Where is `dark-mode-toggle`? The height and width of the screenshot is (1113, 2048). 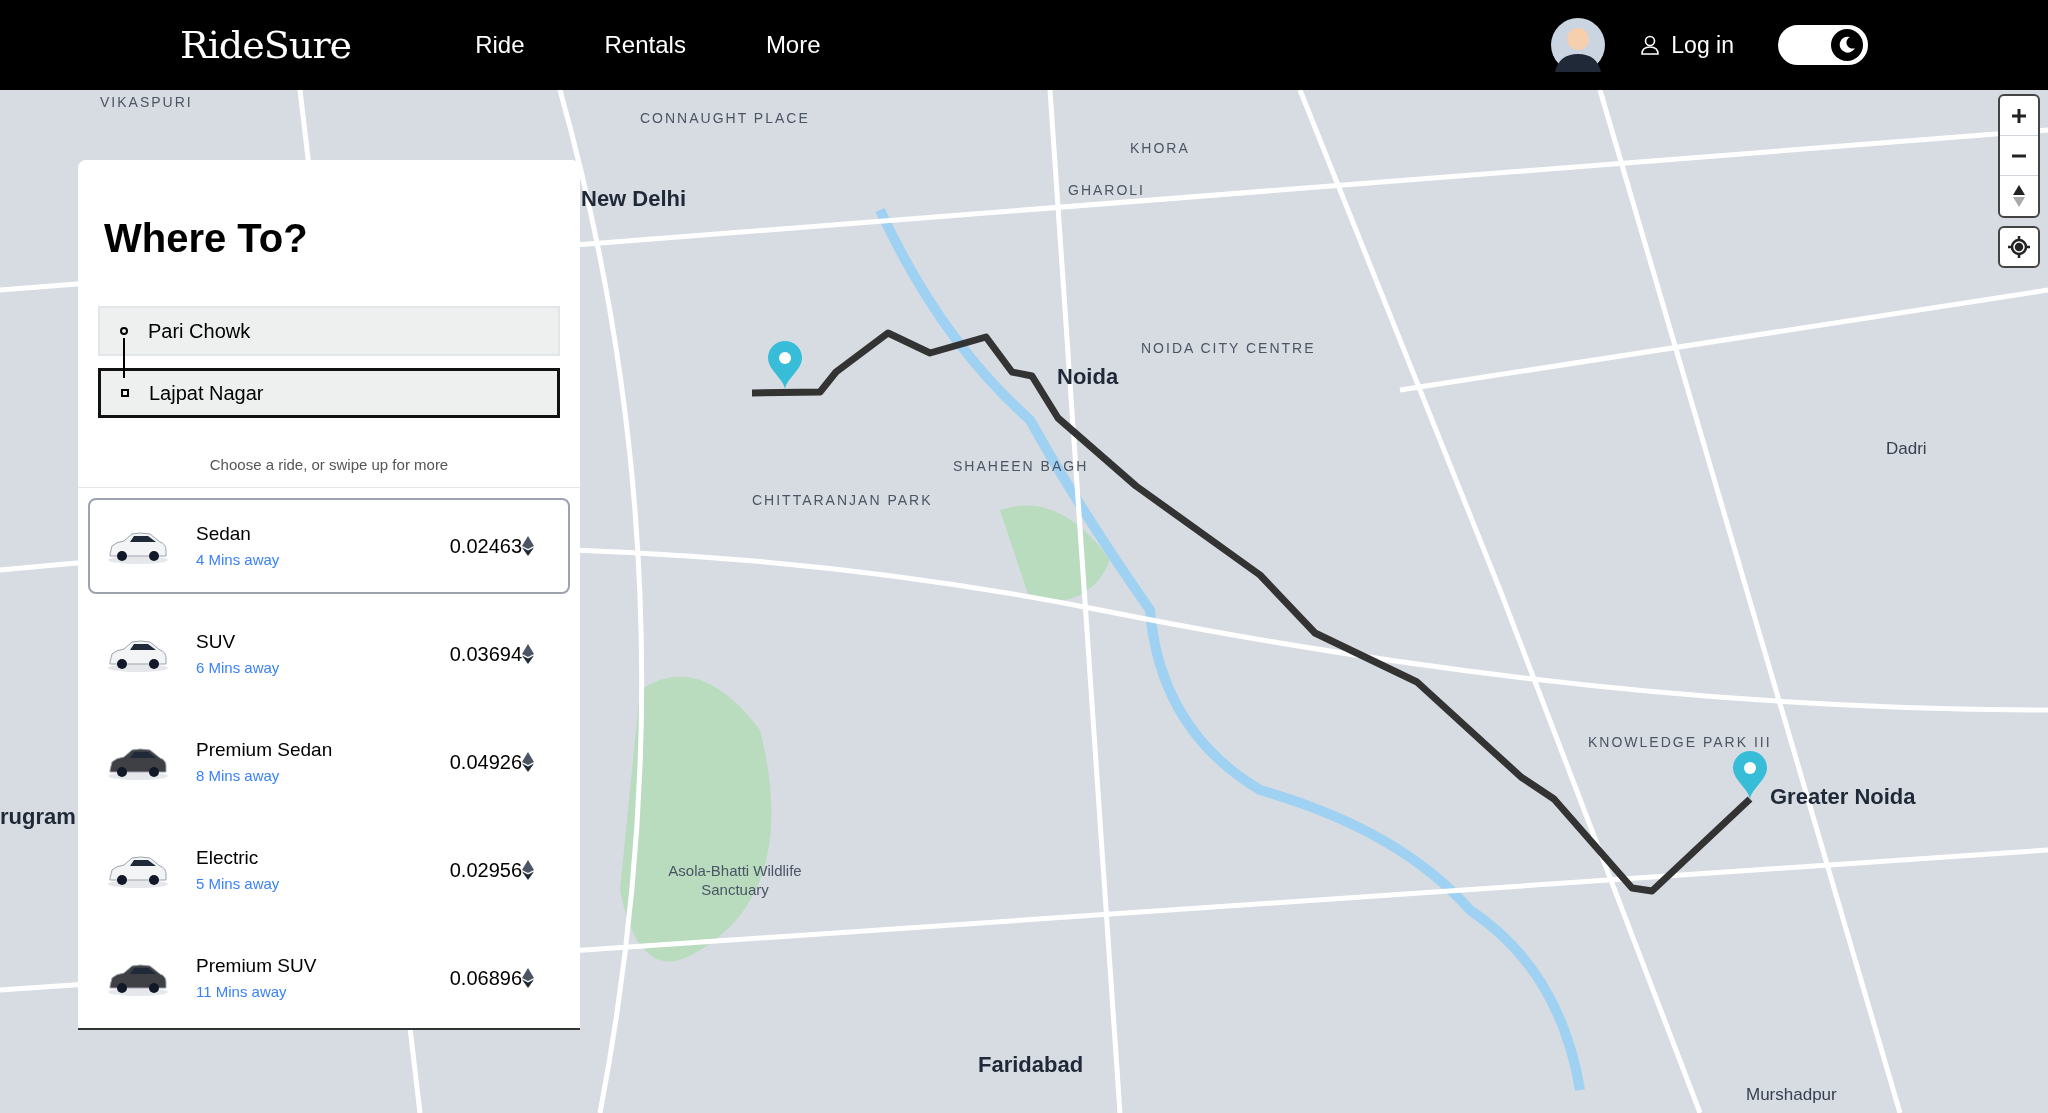
dark-mode-toggle is located at coordinates (1823, 45).